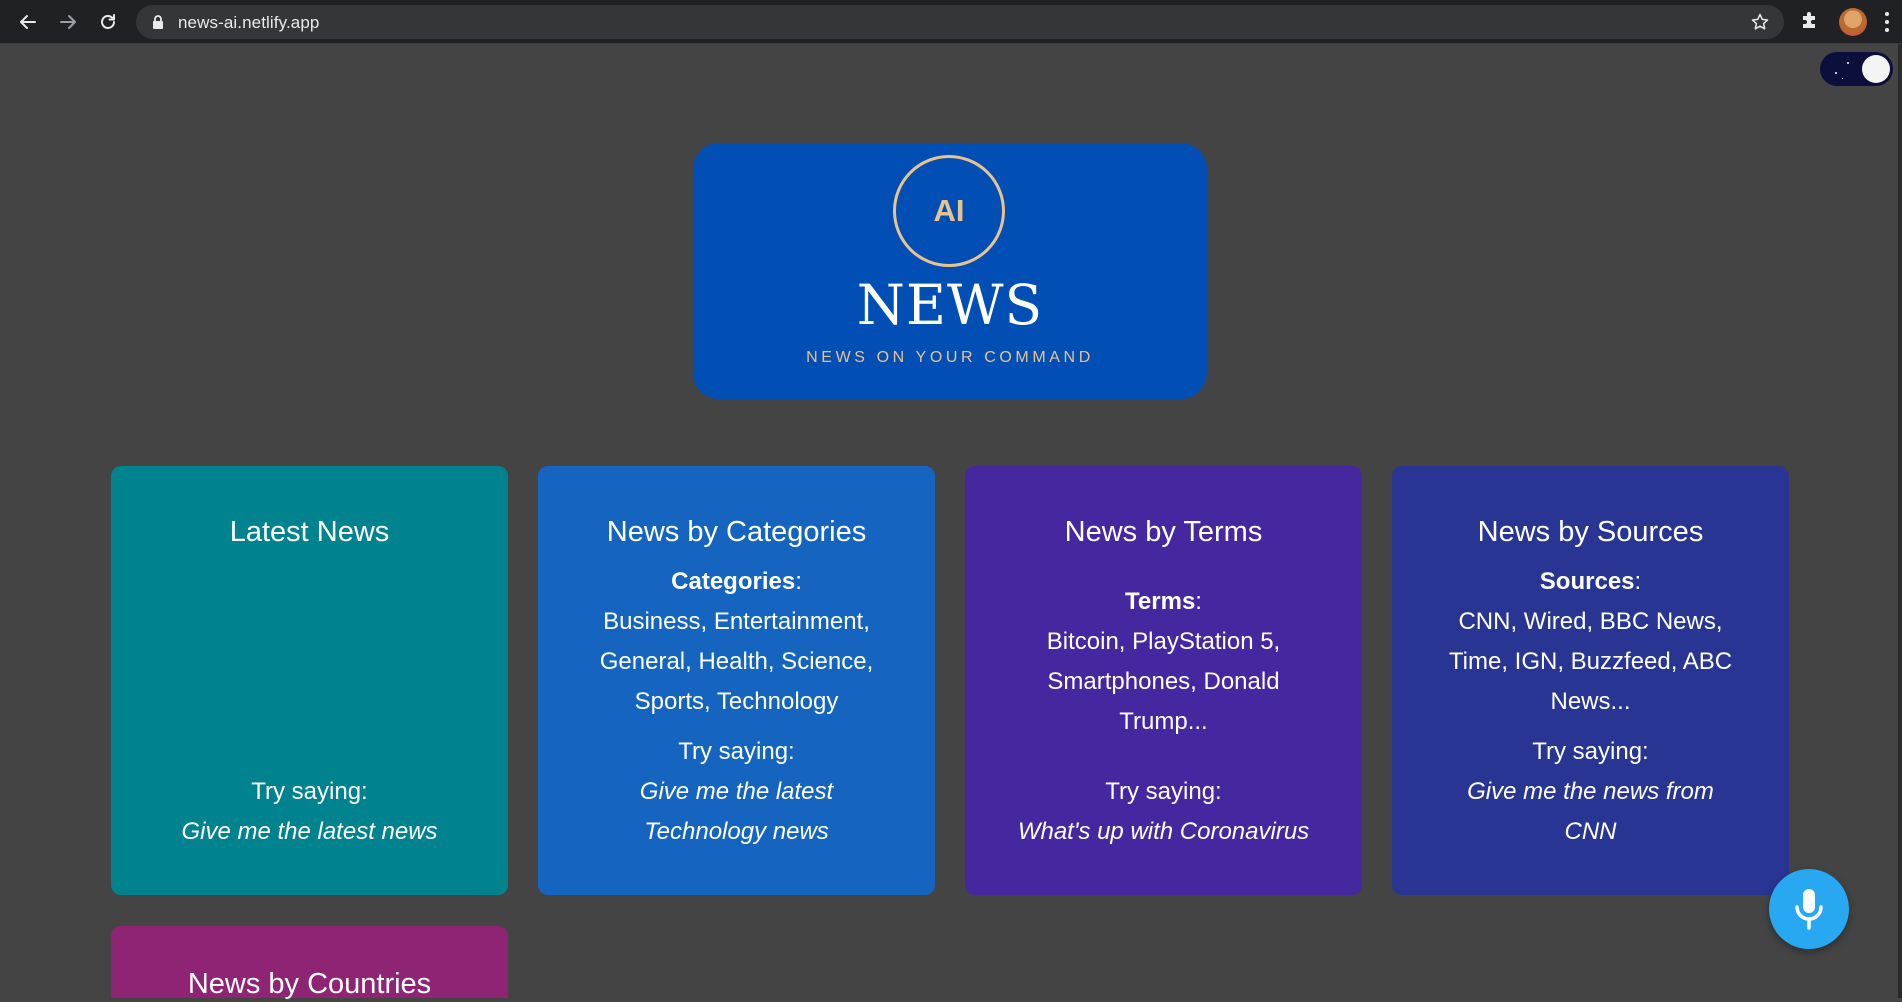 Image resolution: width=1902 pixels, height=1002 pixels. Describe the element at coordinates (309, 532) in the screenshot. I see `card-title: Latest News` at that location.